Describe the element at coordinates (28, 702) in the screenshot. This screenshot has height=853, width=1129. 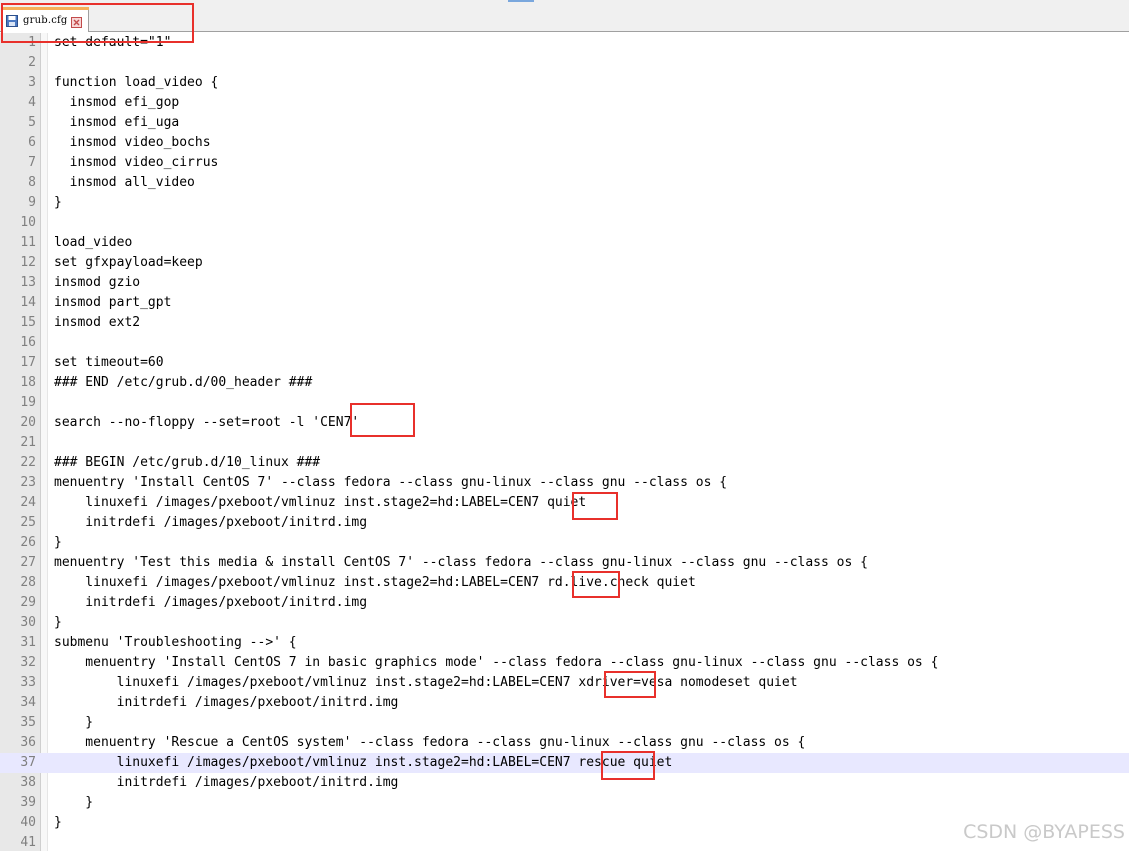
I see `line-number: 34` at that location.